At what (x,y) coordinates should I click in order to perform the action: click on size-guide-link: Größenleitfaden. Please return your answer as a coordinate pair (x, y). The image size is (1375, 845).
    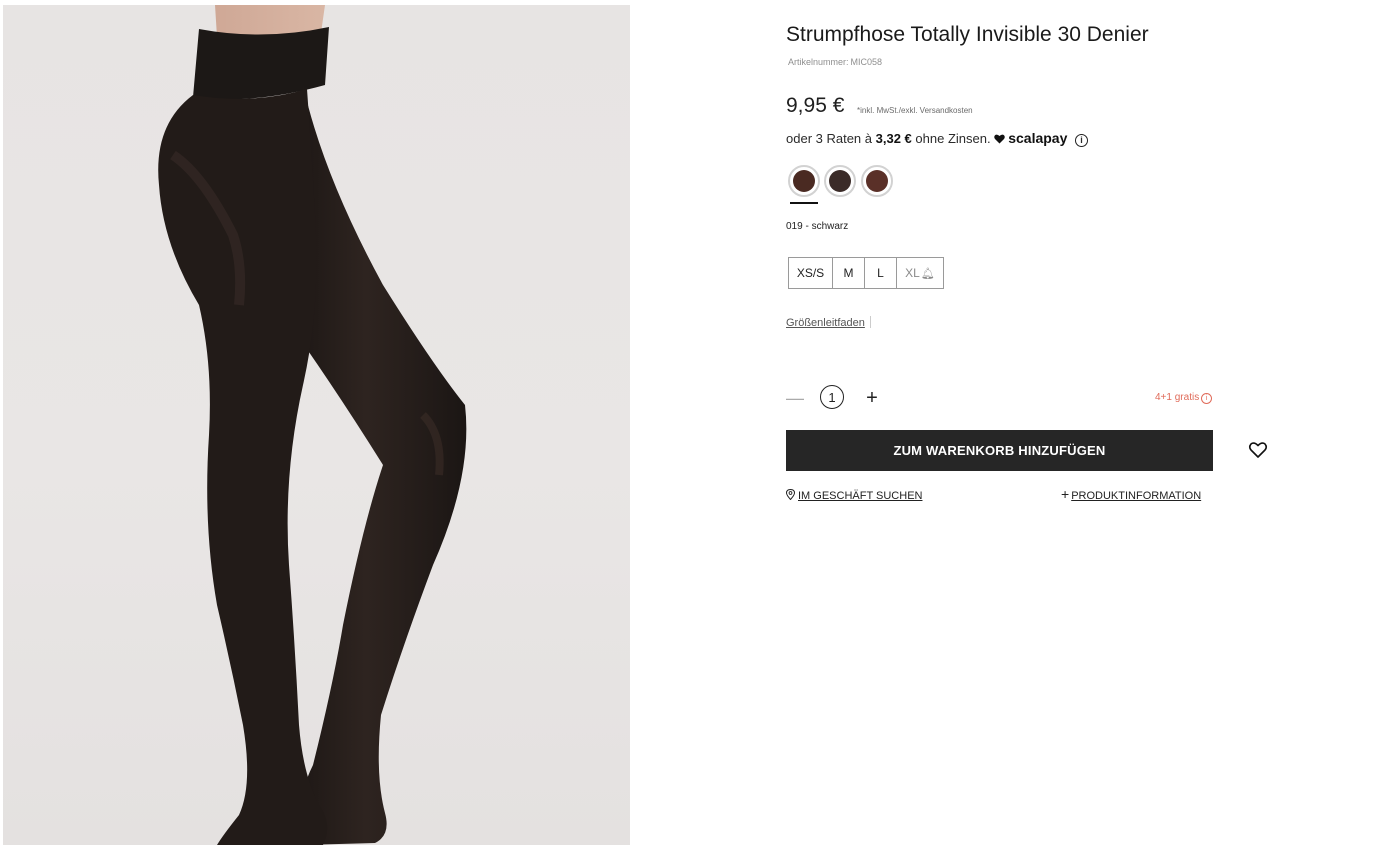
    Looking at the image, I should click on (828, 322).